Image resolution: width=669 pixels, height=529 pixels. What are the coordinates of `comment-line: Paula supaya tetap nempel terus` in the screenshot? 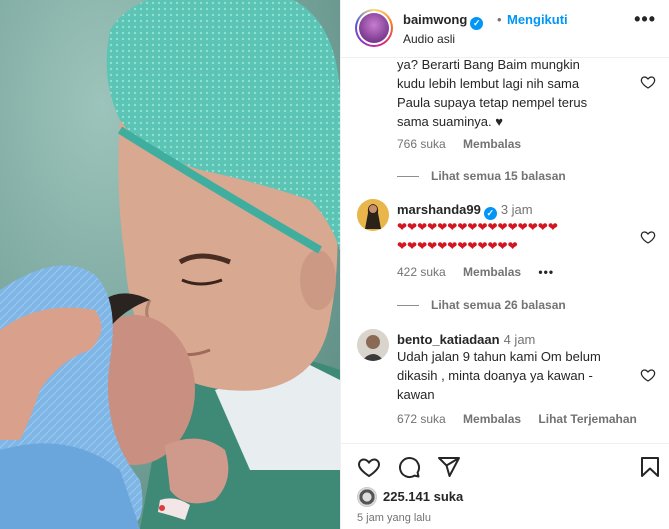 It's located at (492, 102).